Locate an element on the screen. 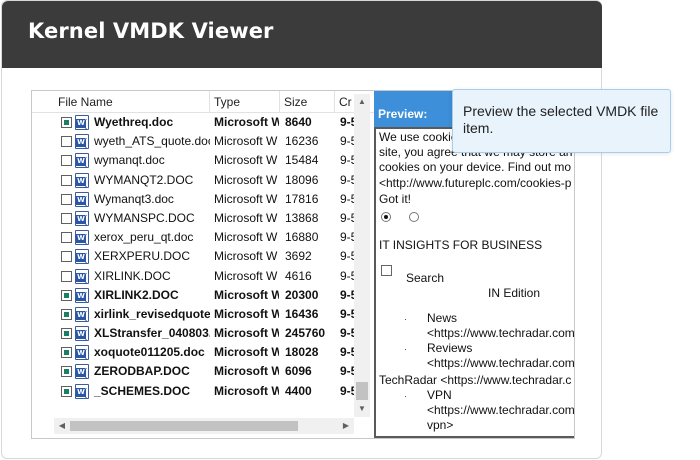 The height and width of the screenshot is (460, 700). file-name-cell: xirlink_revisedquote is located at coordinates (152, 313).